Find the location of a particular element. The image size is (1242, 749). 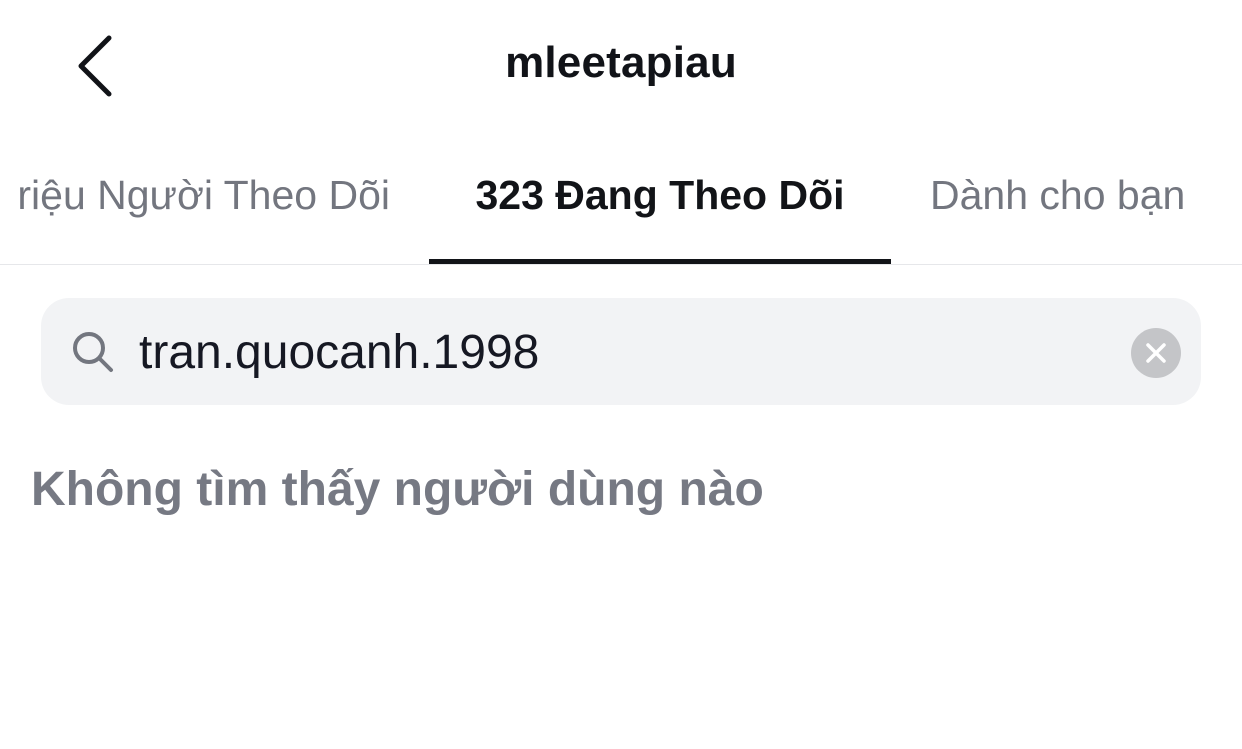

tab-following: 323 Đang Theo Dõi is located at coordinates (660, 195).